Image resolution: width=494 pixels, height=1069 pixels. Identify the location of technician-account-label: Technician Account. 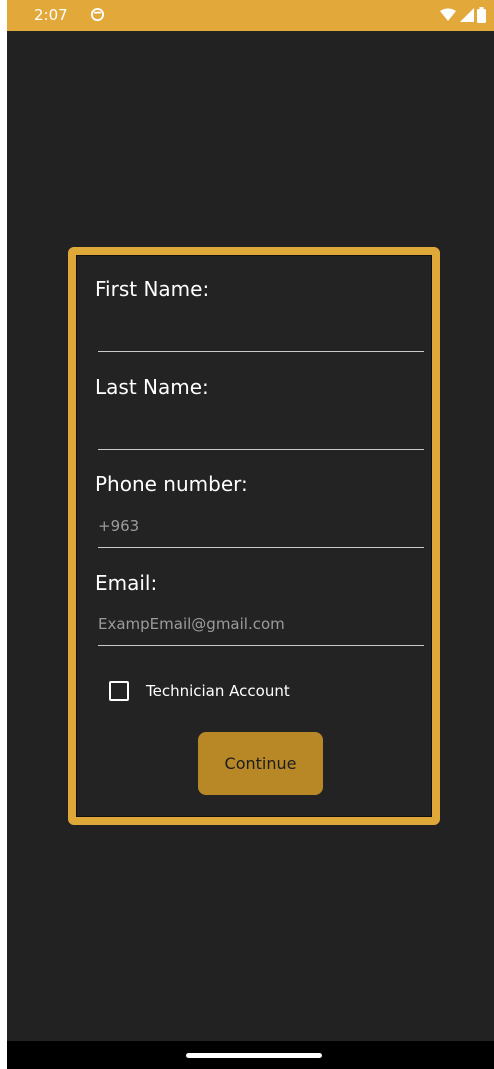
(218, 691).